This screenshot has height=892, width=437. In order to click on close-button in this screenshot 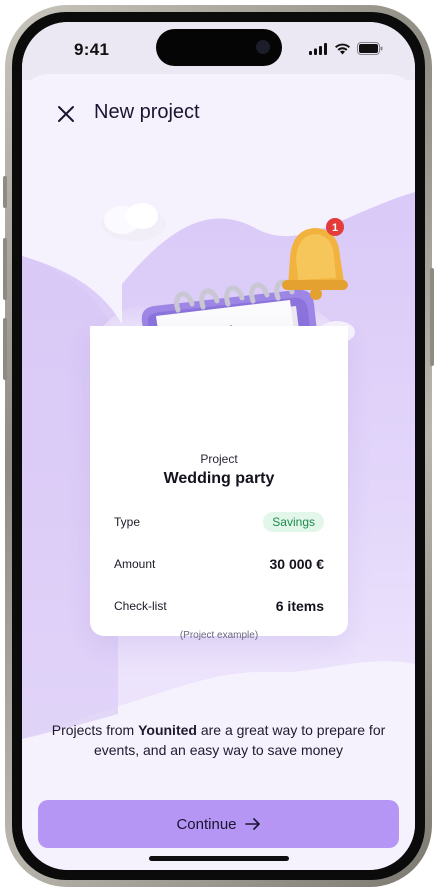, I will do `click(66, 114)`.